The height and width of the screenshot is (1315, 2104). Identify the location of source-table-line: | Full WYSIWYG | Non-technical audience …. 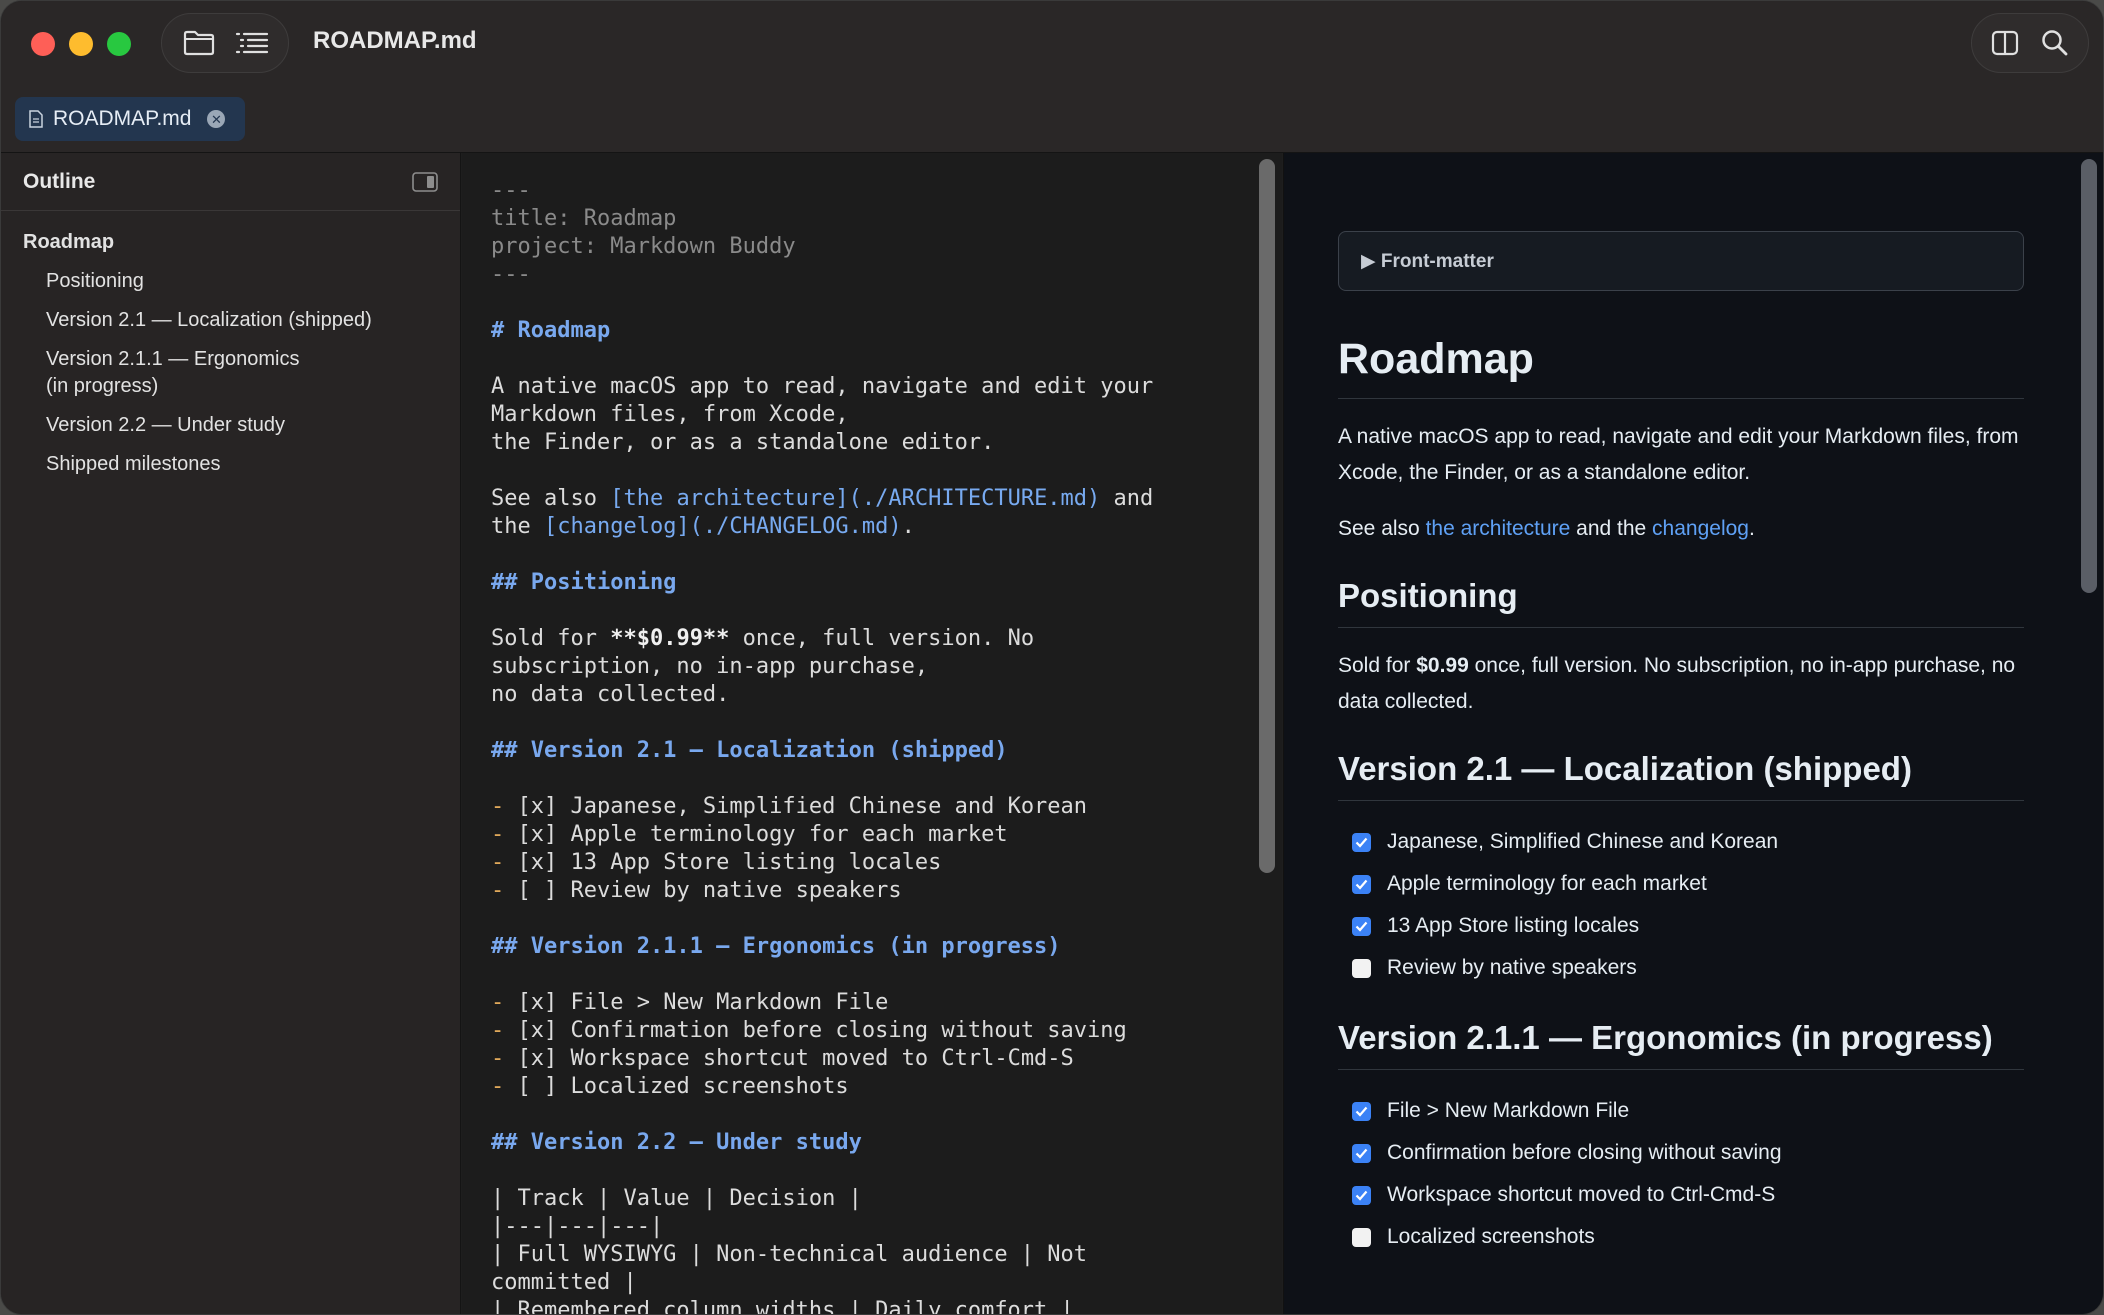
(789, 1254).